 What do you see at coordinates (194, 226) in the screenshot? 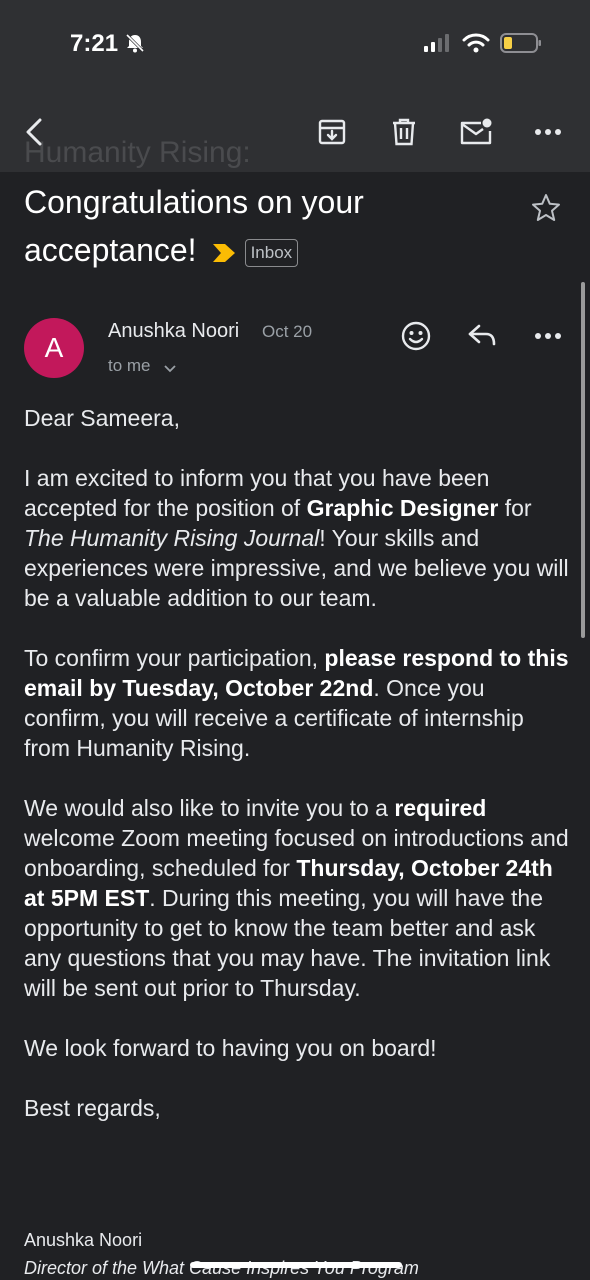
I see `subject-text: Congratulations on your acceptance!` at bounding box center [194, 226].